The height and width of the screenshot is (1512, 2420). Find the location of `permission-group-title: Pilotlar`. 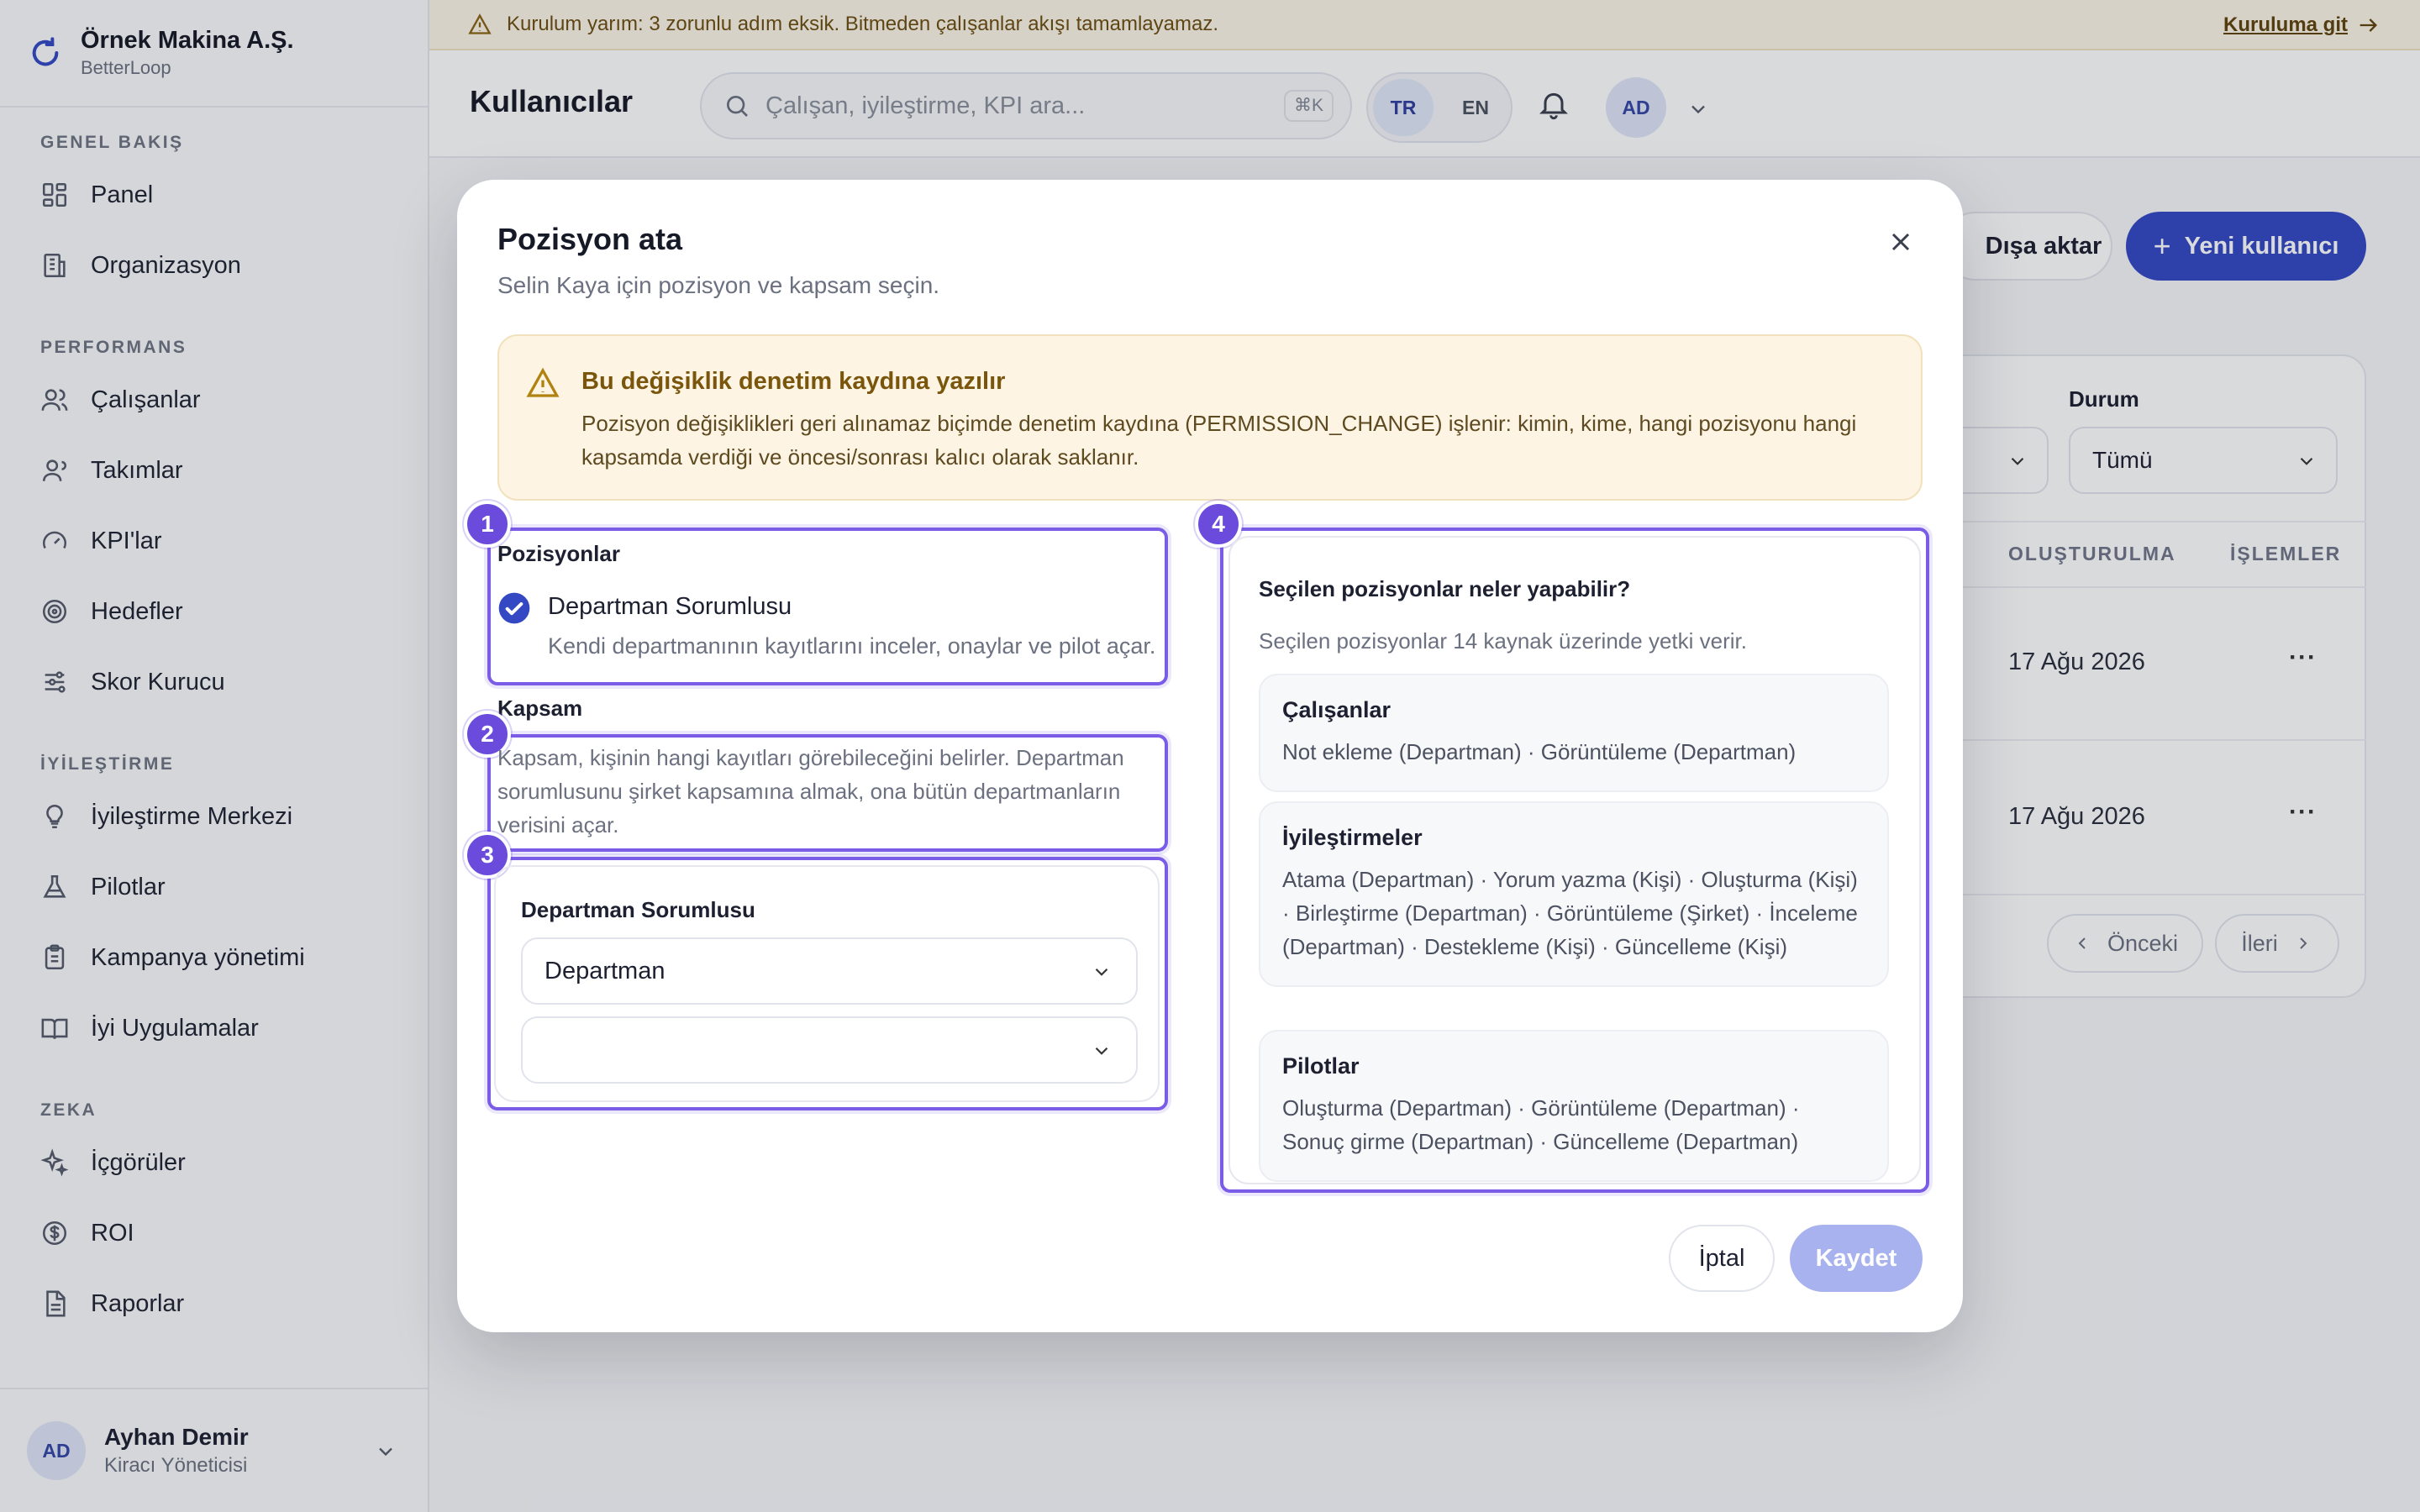

permission-group-title: Pilotlar is located at coordinates (1321, 1066).